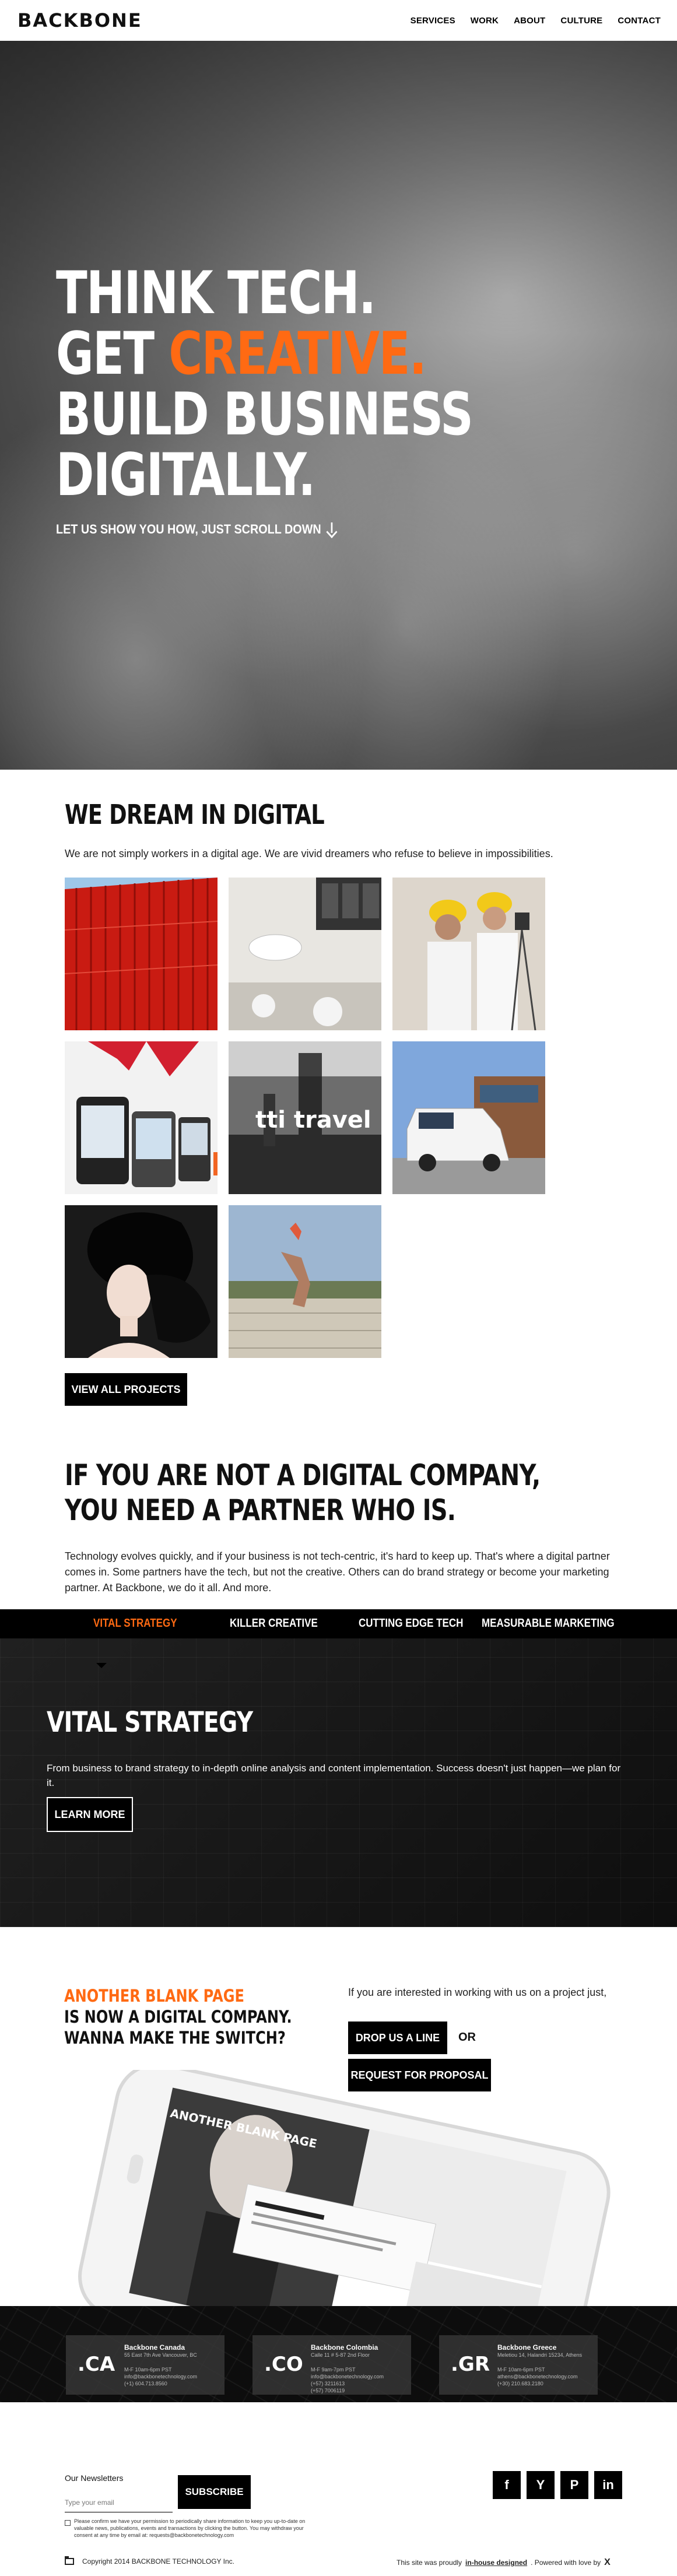 The width and height of the screenshot is (677, 2576). I want to click on folder-icon, so click(69, 2560).